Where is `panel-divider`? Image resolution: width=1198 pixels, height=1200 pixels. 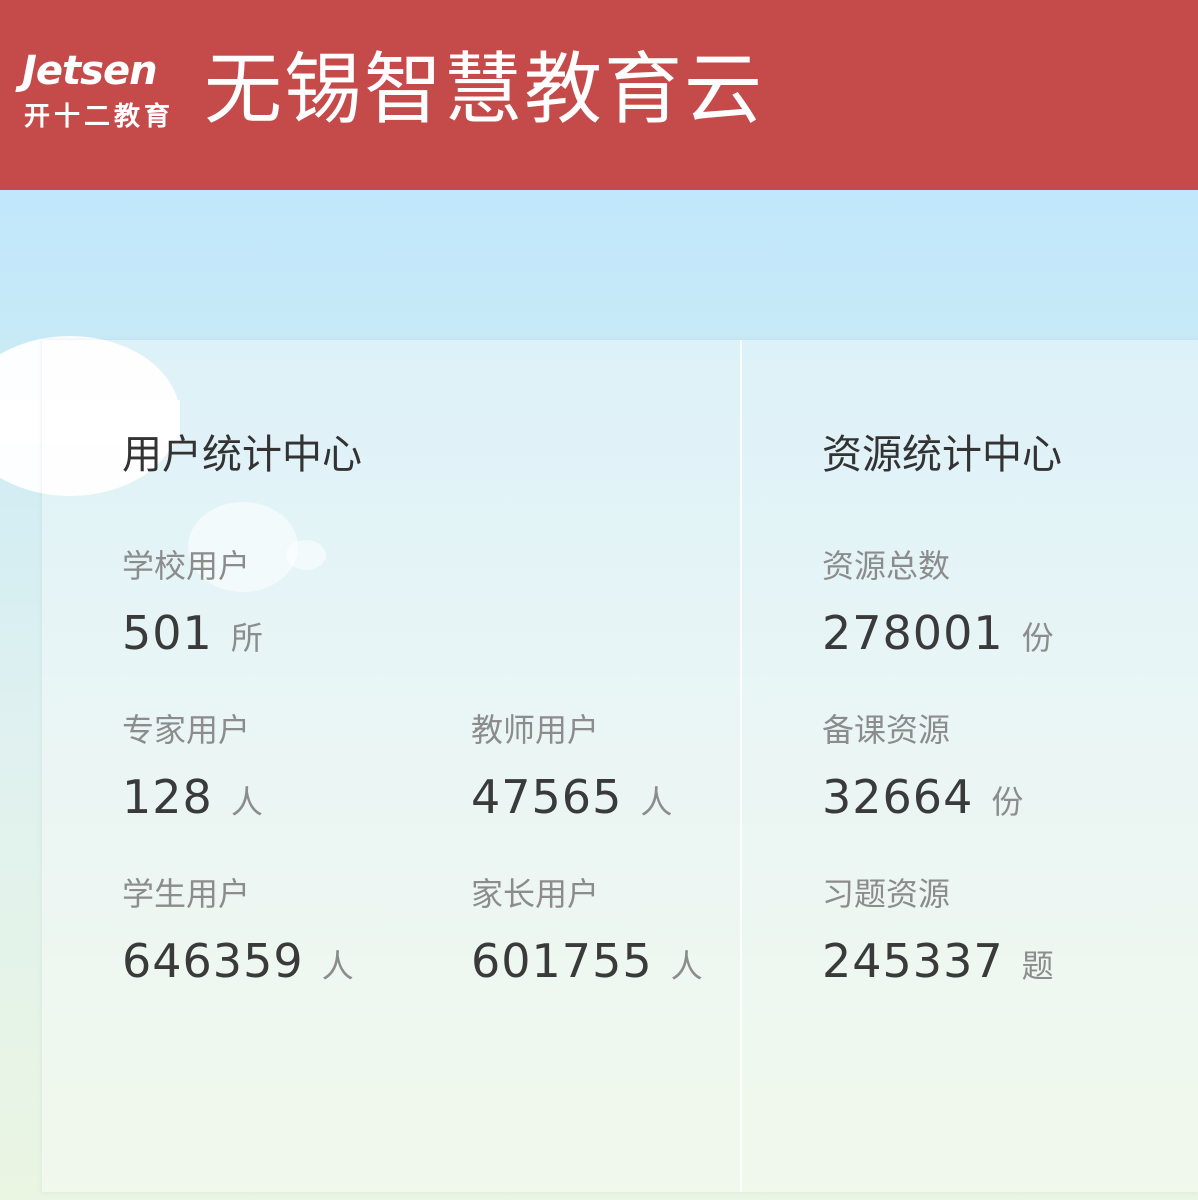
panel-divider is located at coordinates (741, 766).